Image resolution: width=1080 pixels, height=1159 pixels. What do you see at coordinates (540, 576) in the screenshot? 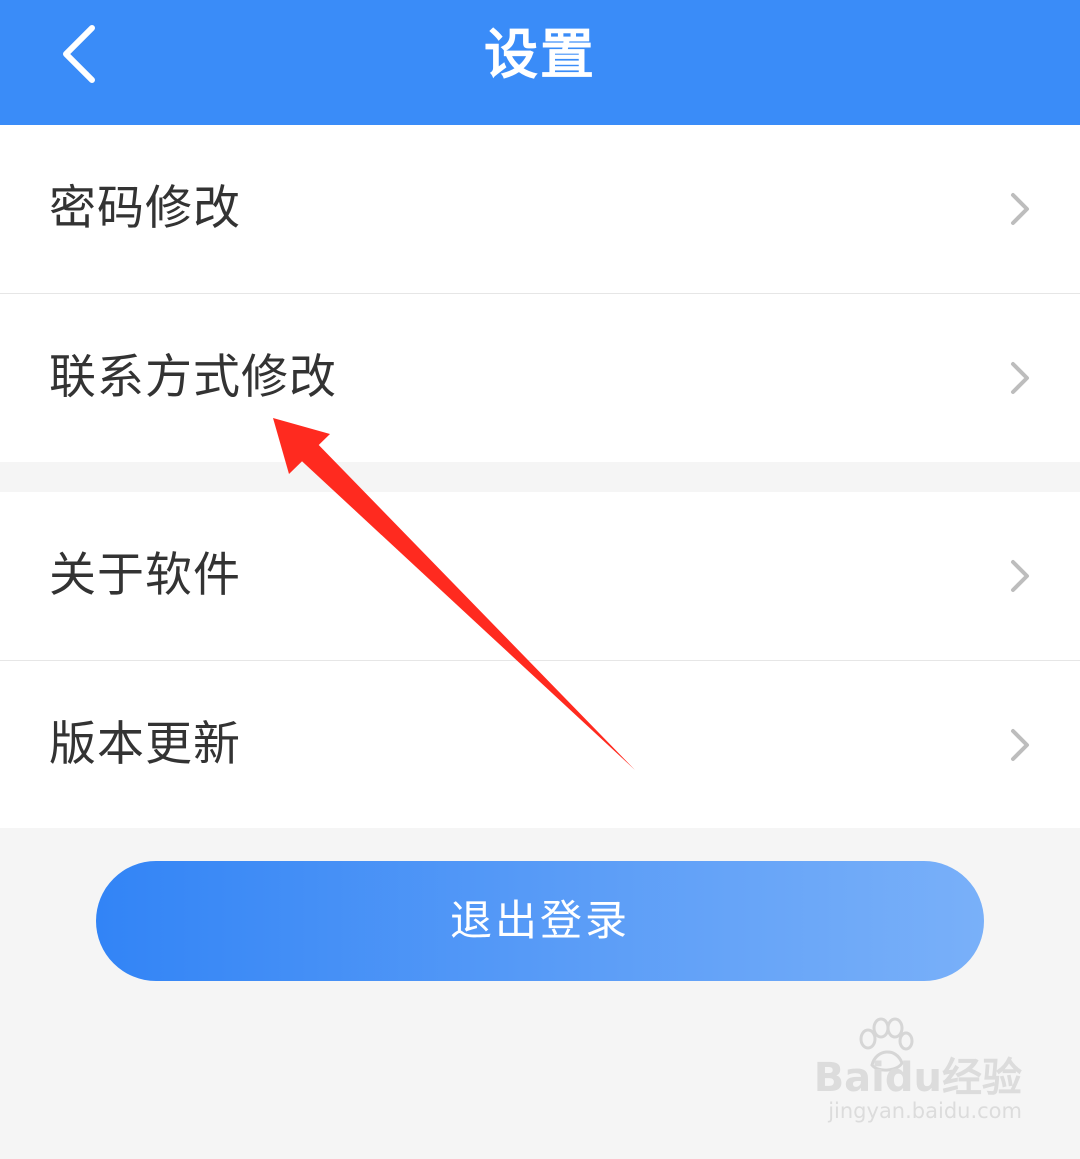
I see `settings-item-about: 关于软件` at bounding box center [540, 576].